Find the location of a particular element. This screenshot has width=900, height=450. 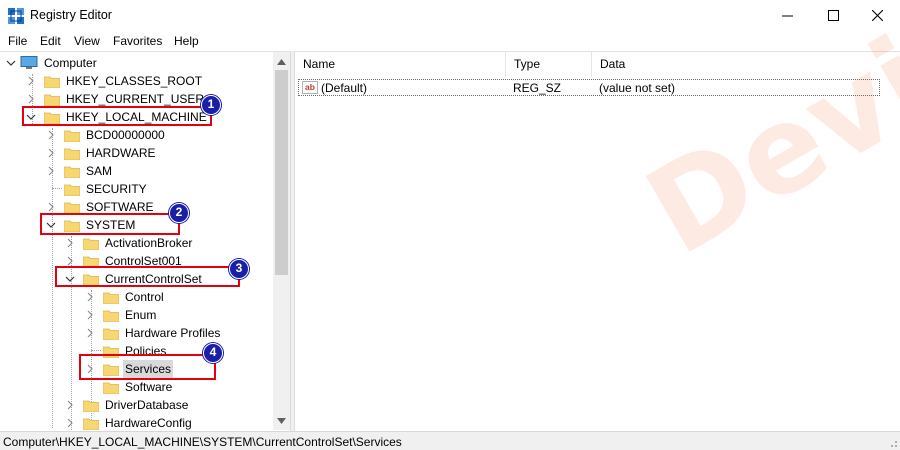

registry-icon is located at coordinates (16, 16).